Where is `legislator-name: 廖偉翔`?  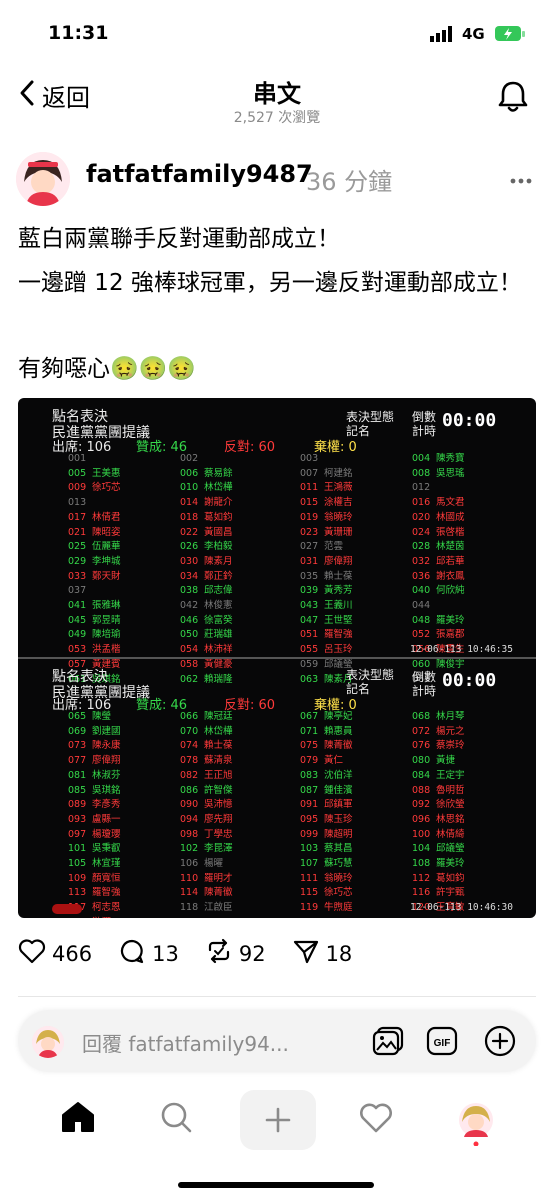 legislator-name: 廖偉翔 is located at coordinates (106, 761).